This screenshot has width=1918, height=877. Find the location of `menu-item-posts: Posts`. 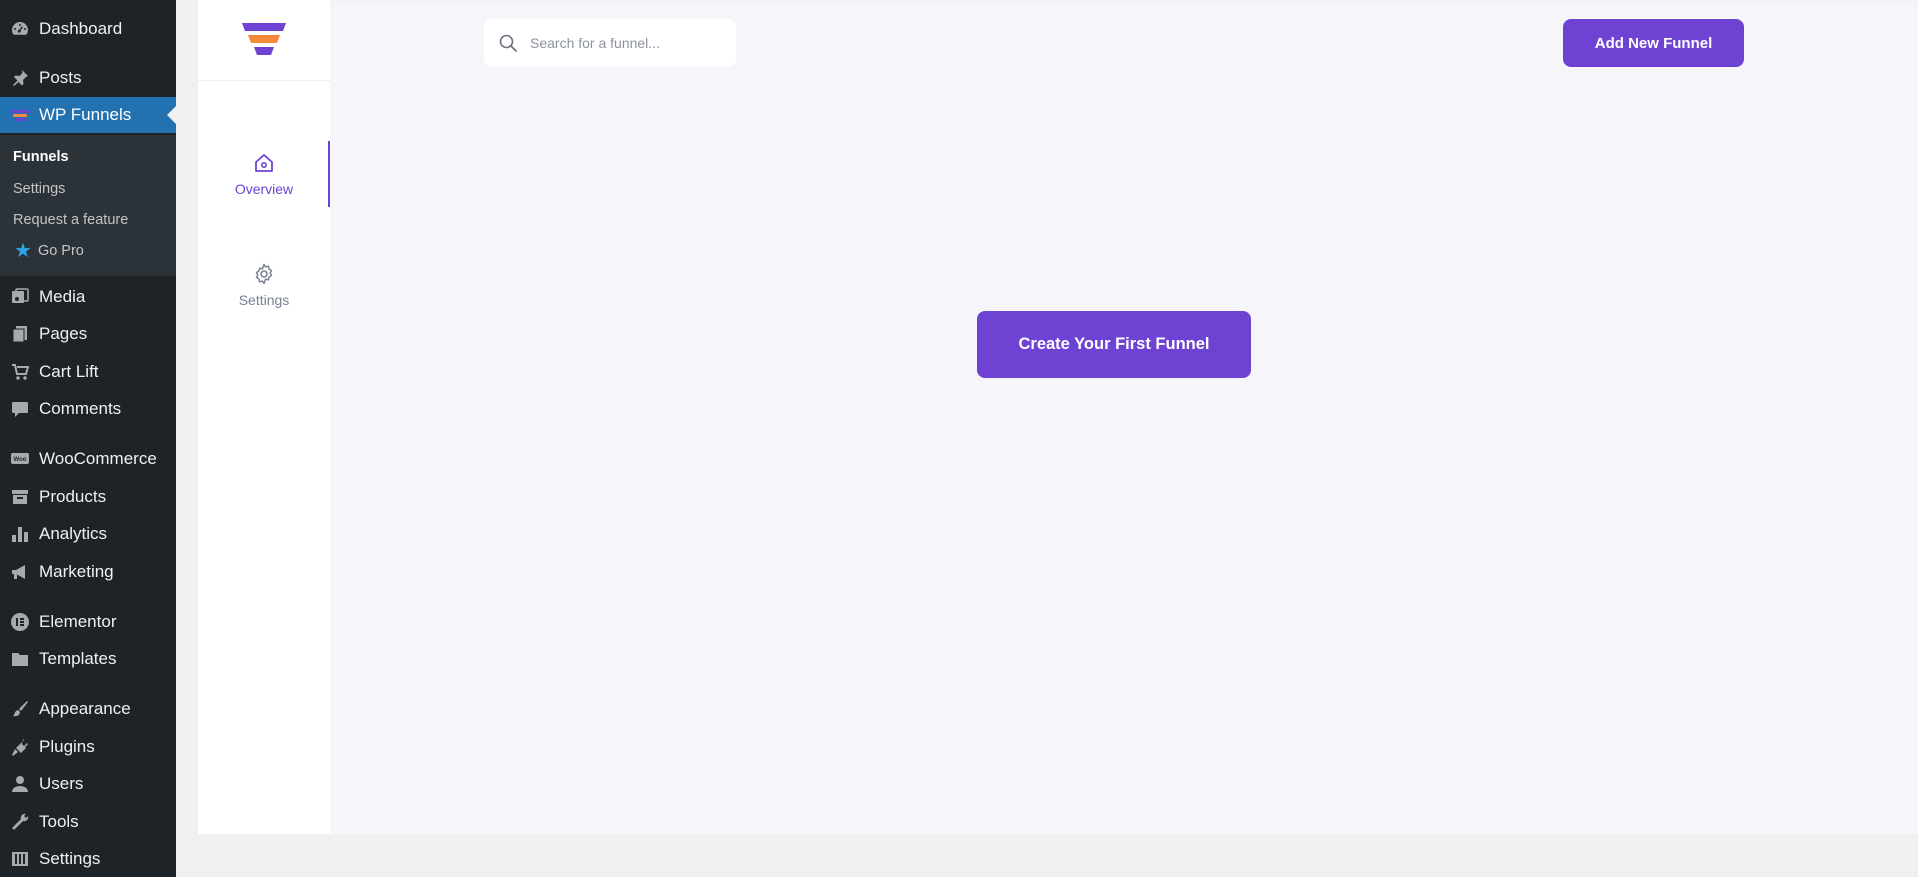

menu-item-posts: Posts is located at coordinates (88, 78).